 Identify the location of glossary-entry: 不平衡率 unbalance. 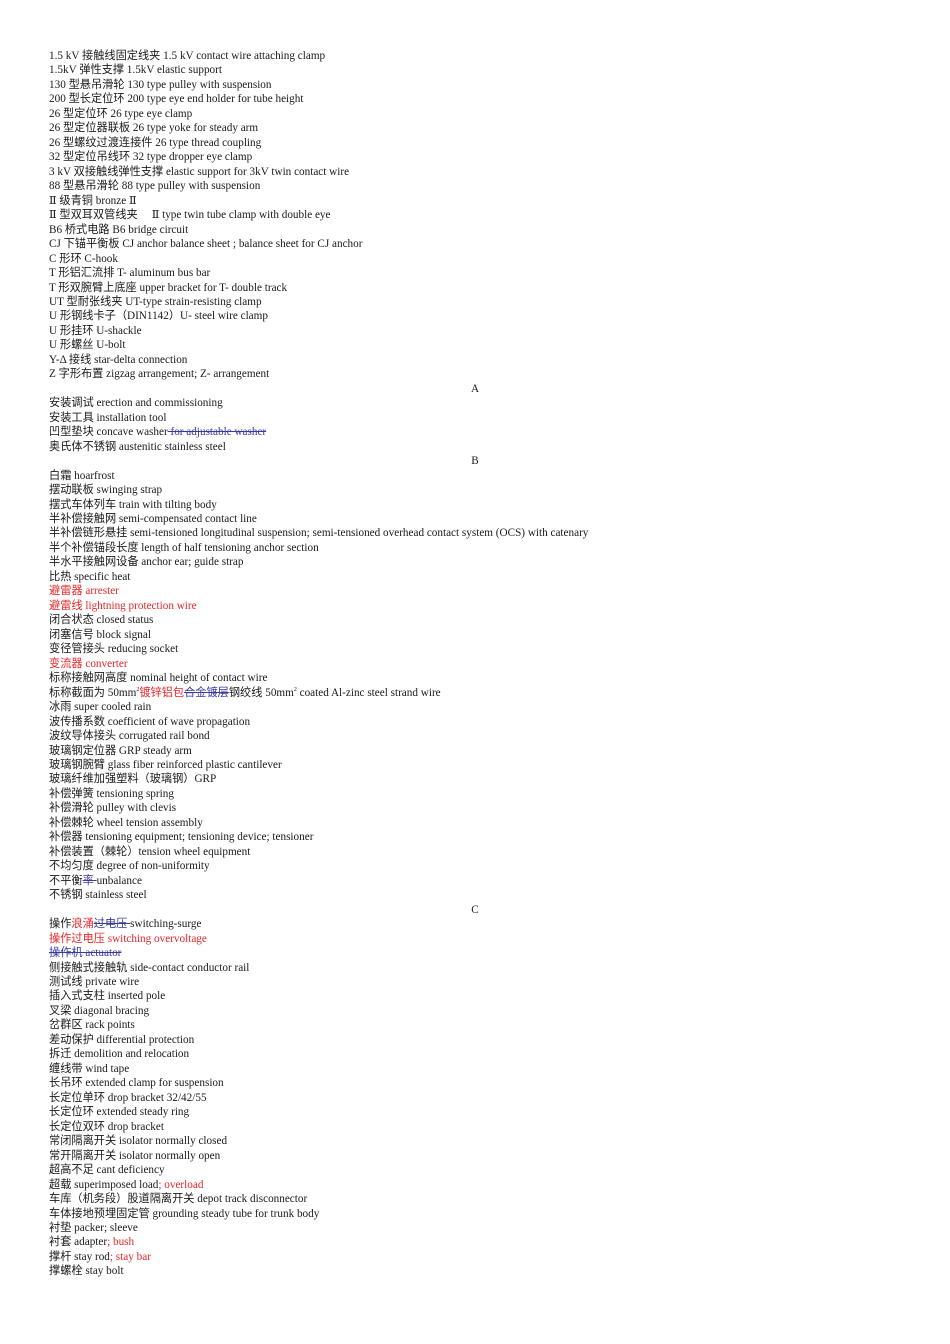
(475, 881).